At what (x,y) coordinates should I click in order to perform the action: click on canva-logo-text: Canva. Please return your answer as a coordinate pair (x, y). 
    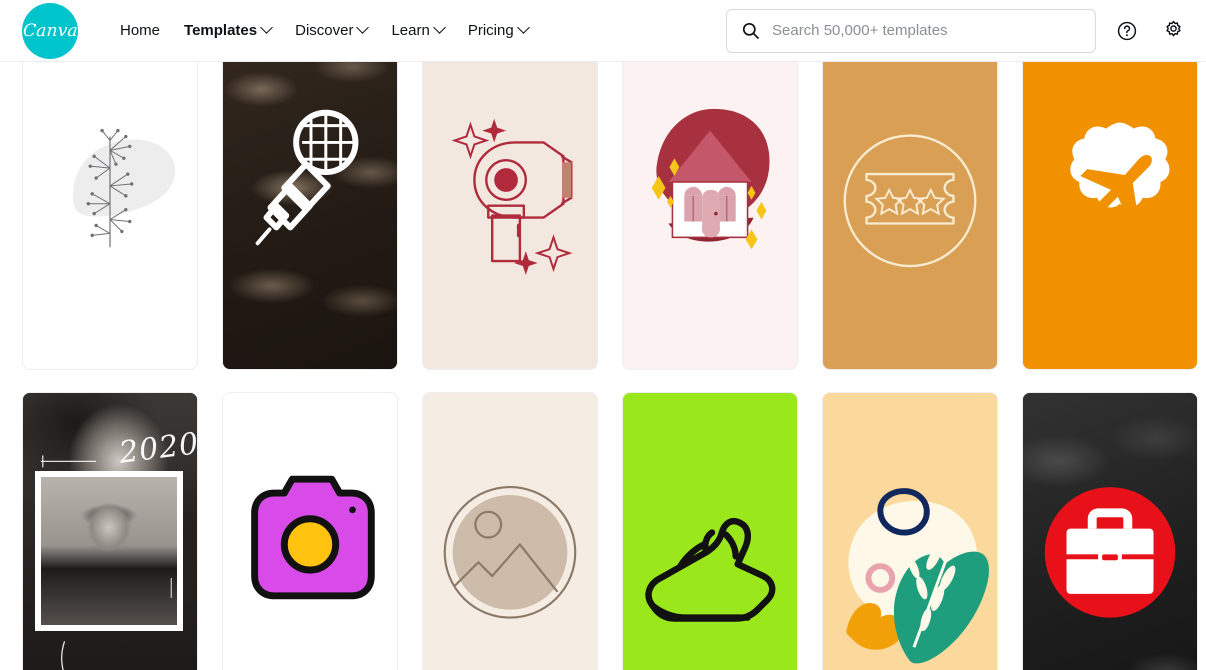
    Looking at the image, I should click on (50, 30).